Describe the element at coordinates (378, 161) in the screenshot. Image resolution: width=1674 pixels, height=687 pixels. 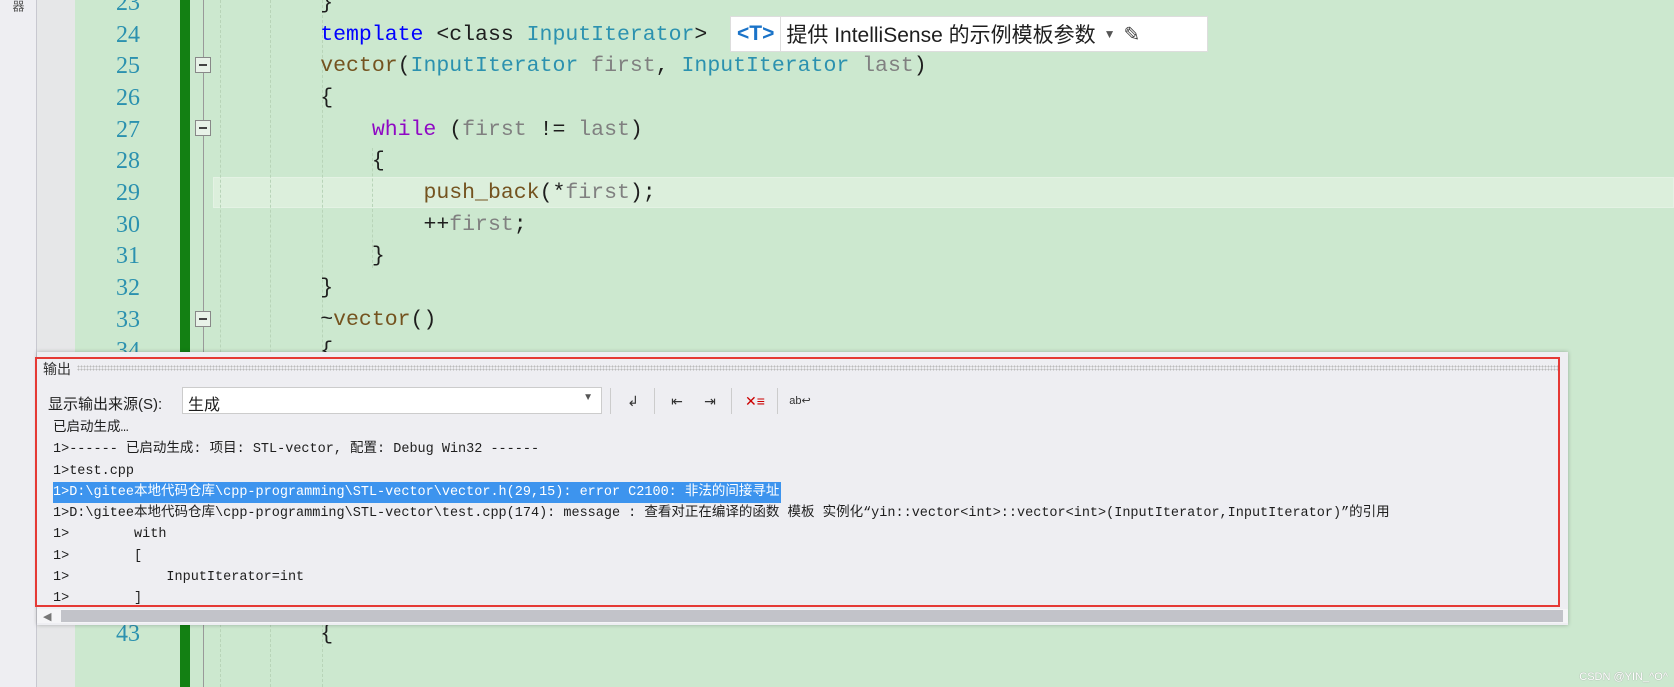
I see `code-line-28: {` at that location.